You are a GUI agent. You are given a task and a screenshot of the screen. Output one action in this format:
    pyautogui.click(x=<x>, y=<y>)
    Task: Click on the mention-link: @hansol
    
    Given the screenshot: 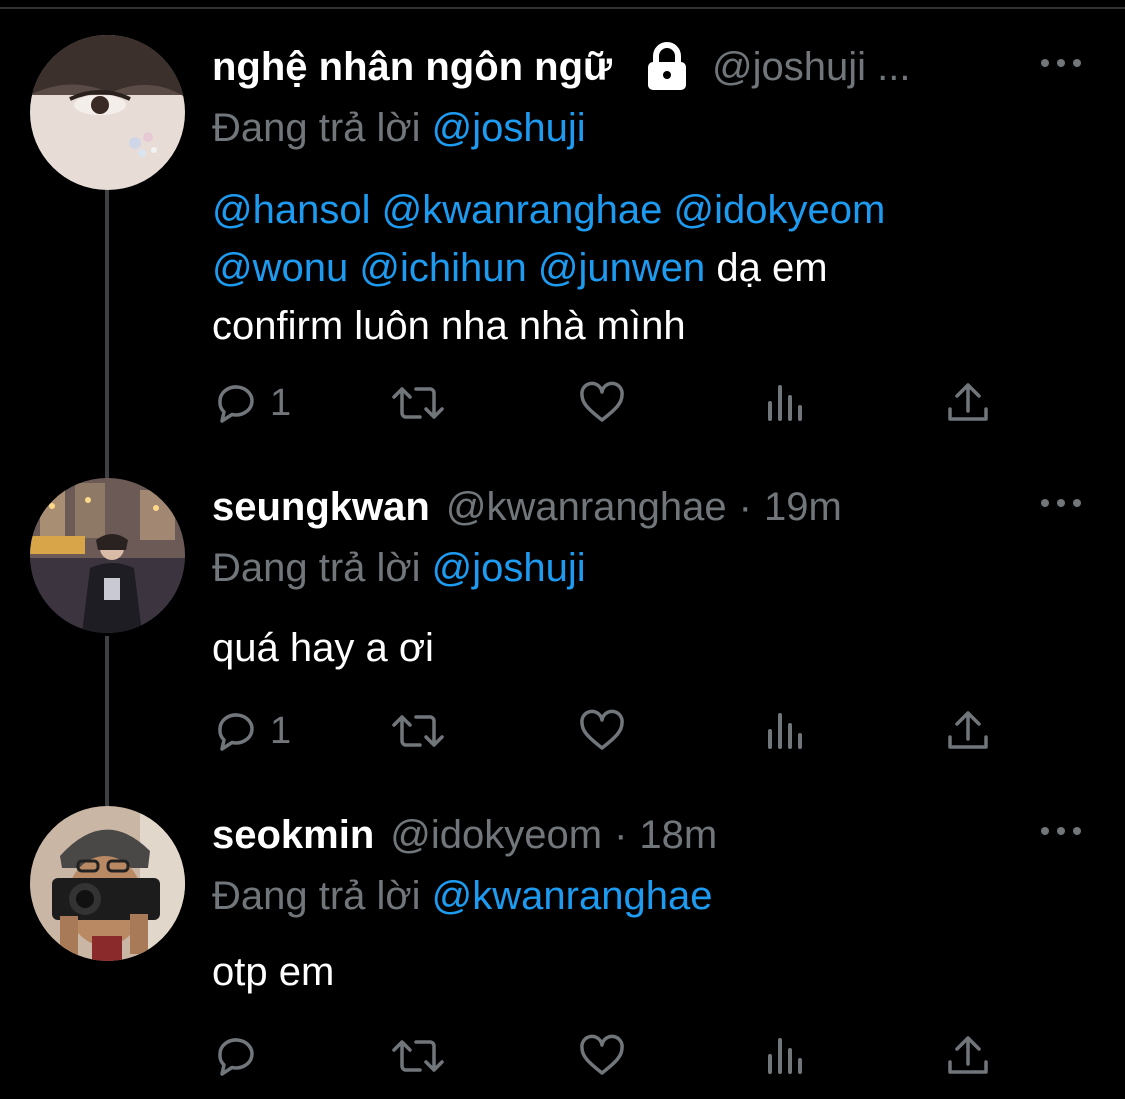 What is the action you would take?
    pyautogui.click(x=291, y=210)
    